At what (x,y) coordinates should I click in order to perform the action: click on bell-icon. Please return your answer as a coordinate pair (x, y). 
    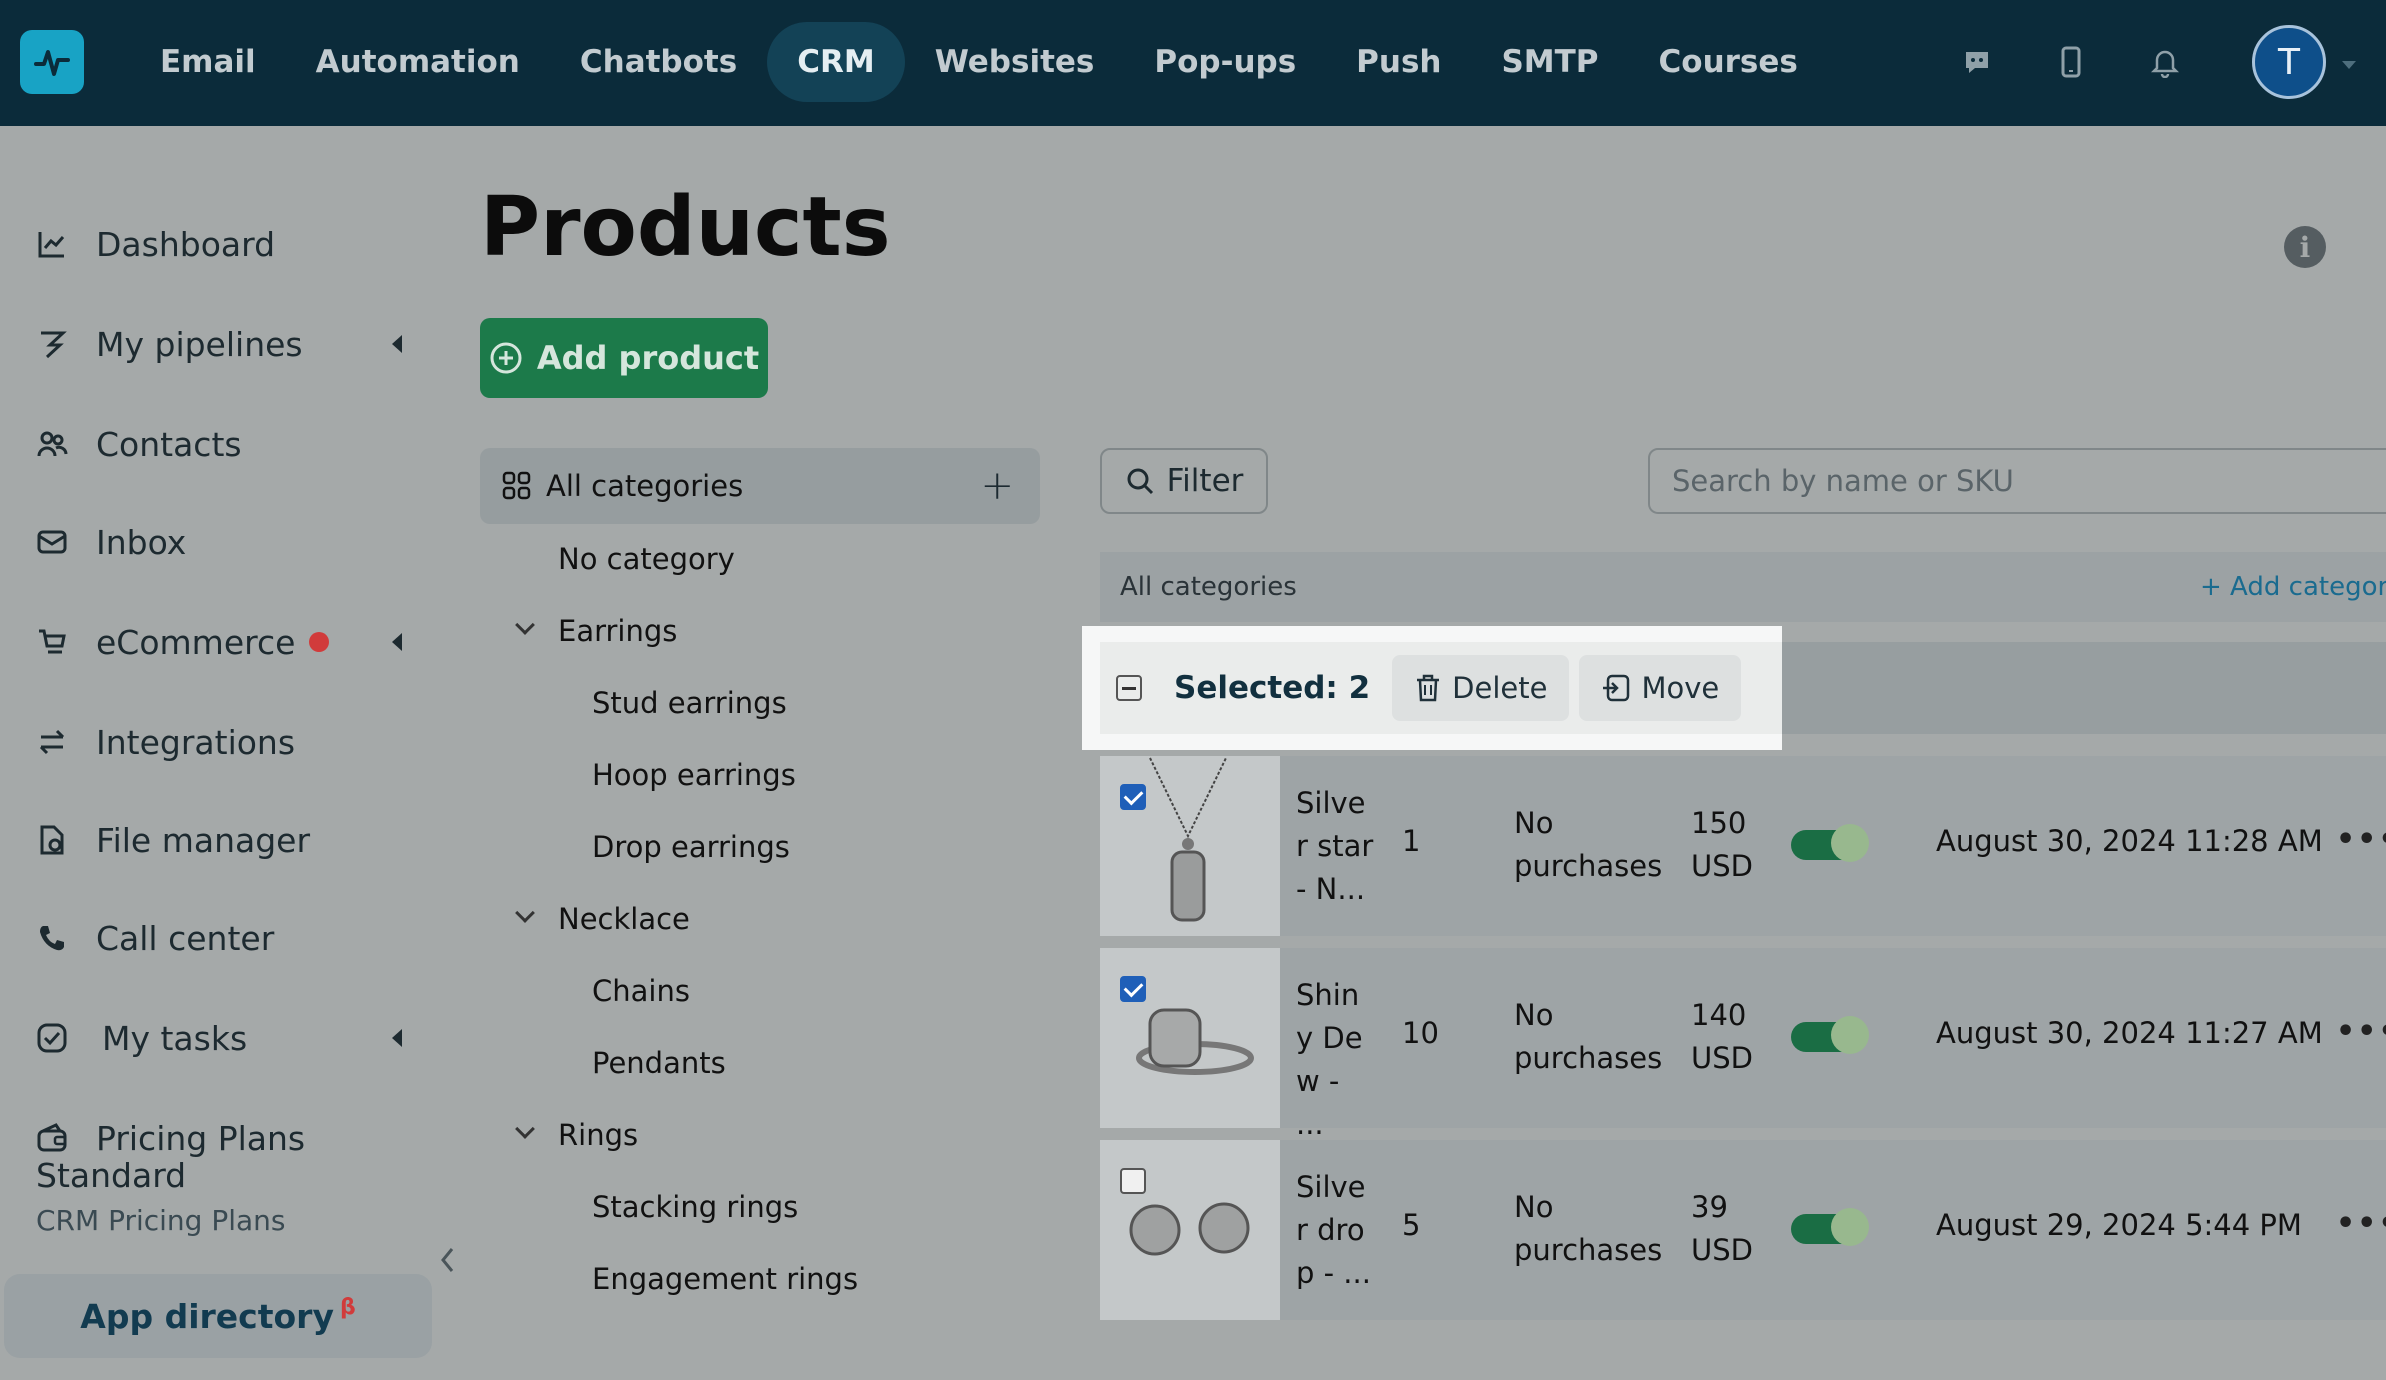
    Looking at the image, I should click on (2165, 62).